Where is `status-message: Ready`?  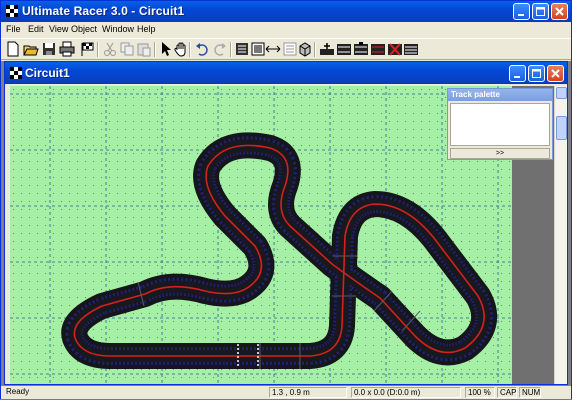 status-message: Ready is located at coordinates (18, 391).